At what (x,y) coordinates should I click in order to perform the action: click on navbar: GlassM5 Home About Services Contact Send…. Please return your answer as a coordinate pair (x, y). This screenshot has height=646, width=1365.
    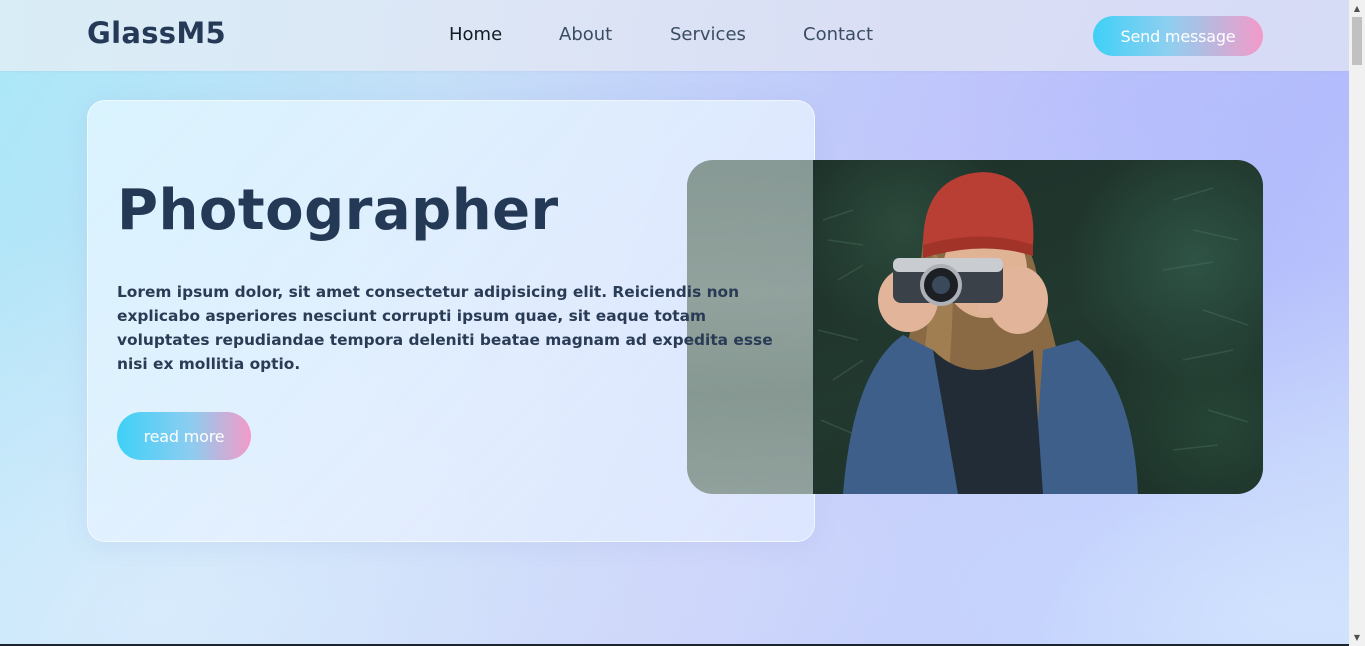
    Looking at the image, I should click on (674, 35).